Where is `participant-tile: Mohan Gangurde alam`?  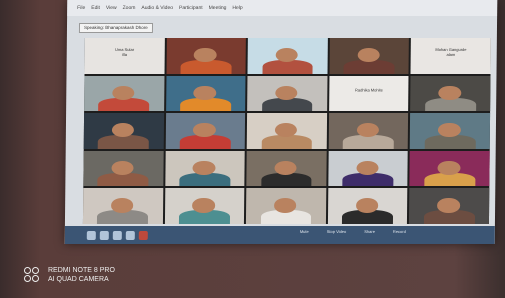
participant-tile: Mohan Gangurde alam is located at coordinates (450, 56).